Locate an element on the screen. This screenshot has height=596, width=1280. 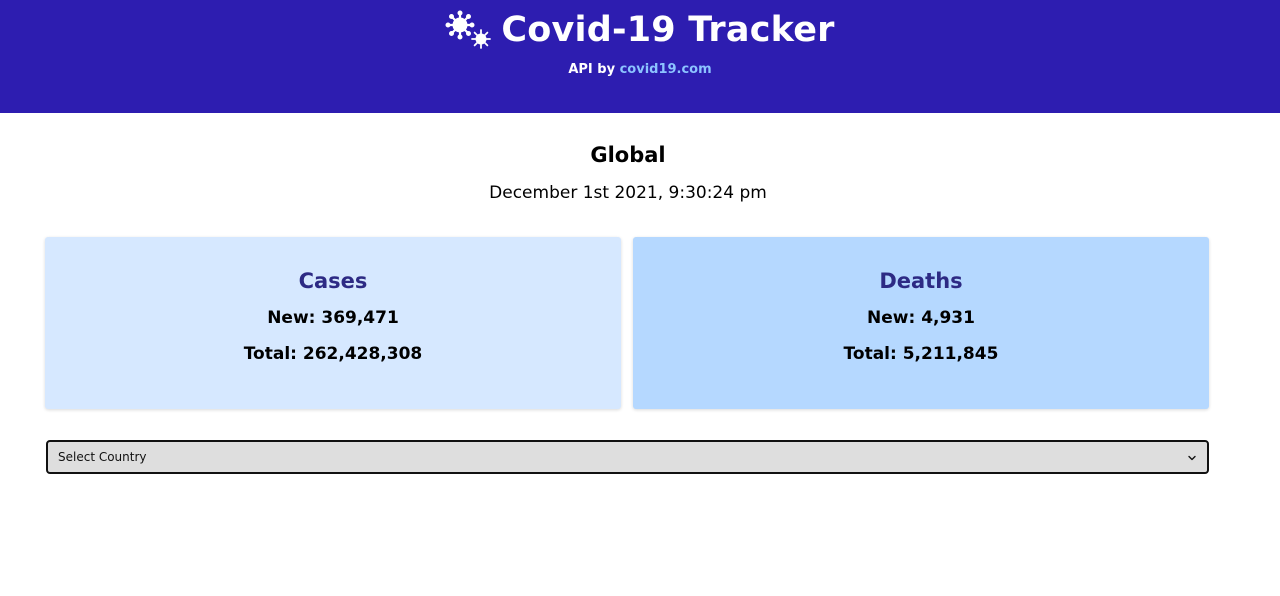
api-credit-prefix: API by is located at coordinates (592, 69).